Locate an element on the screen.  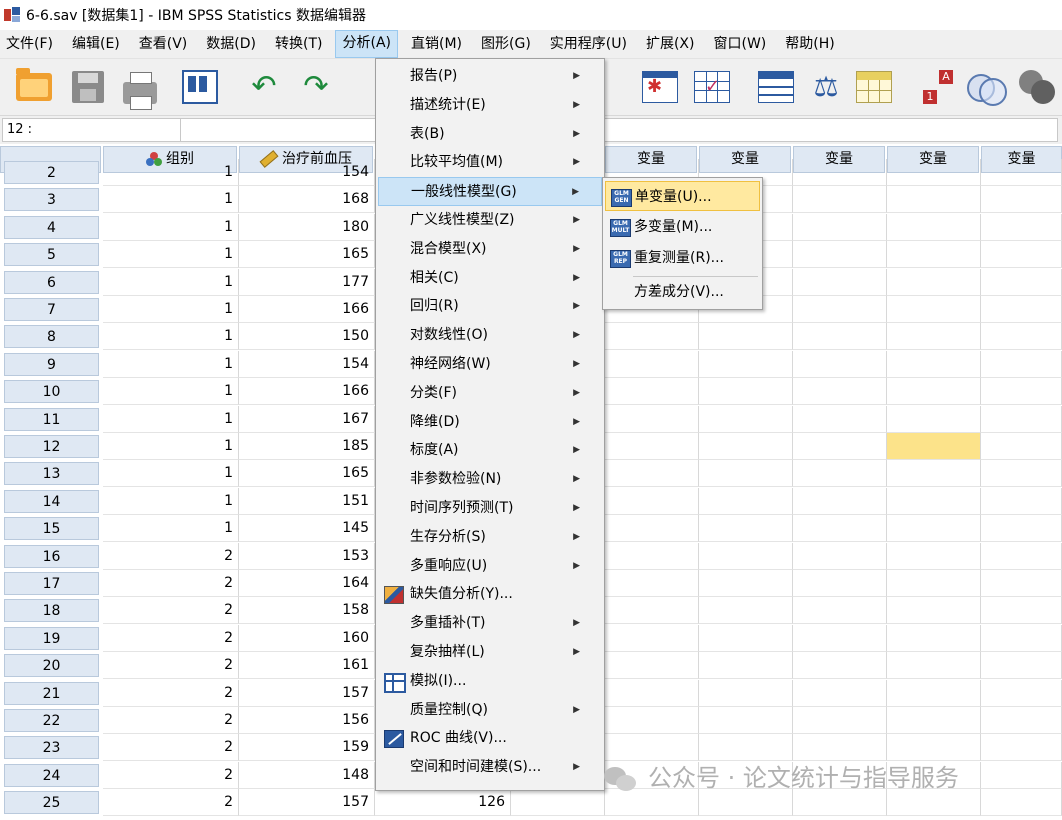
grid-cell: 154 is located at coordinates (307, 172).